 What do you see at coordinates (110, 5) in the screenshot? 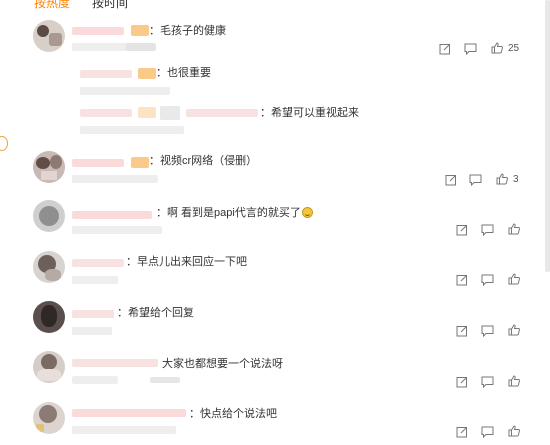
I see `tab-sort-by-time: 按时间` at bounding box center [110, 5].